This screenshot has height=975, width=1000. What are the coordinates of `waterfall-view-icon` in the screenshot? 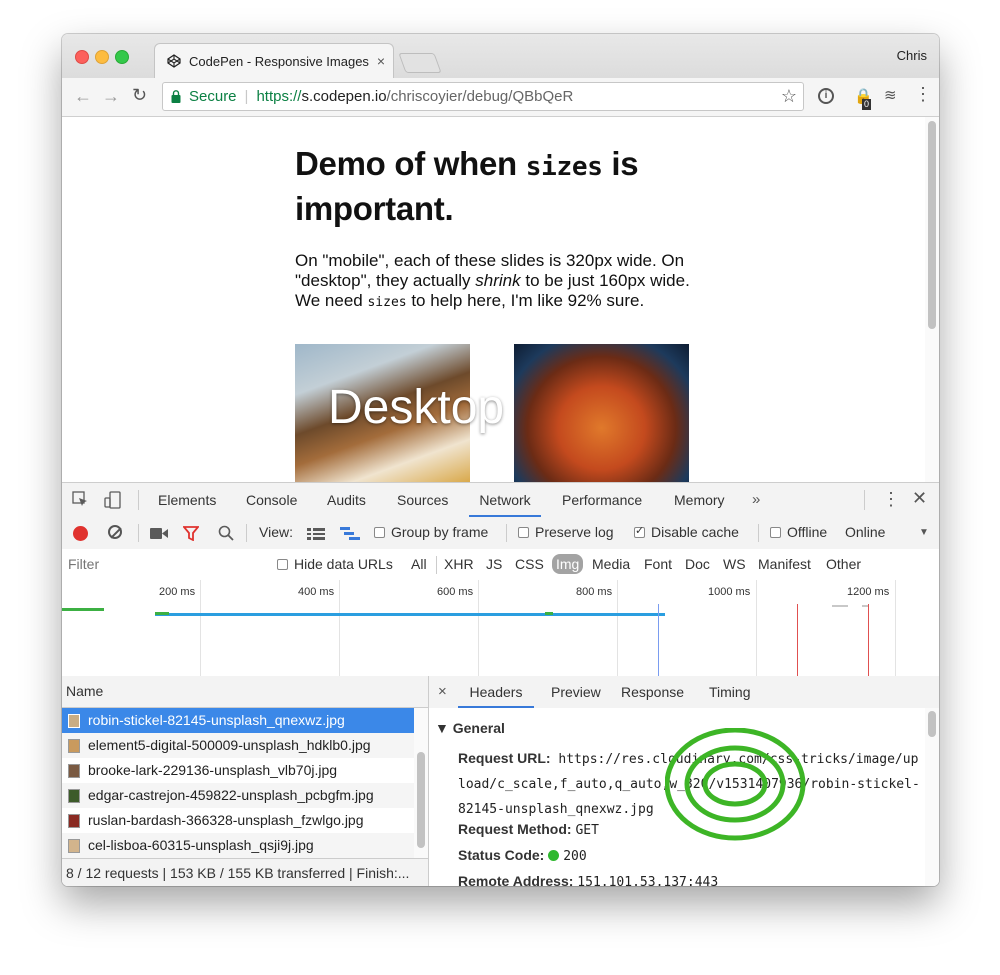 It's located at (350, 534).